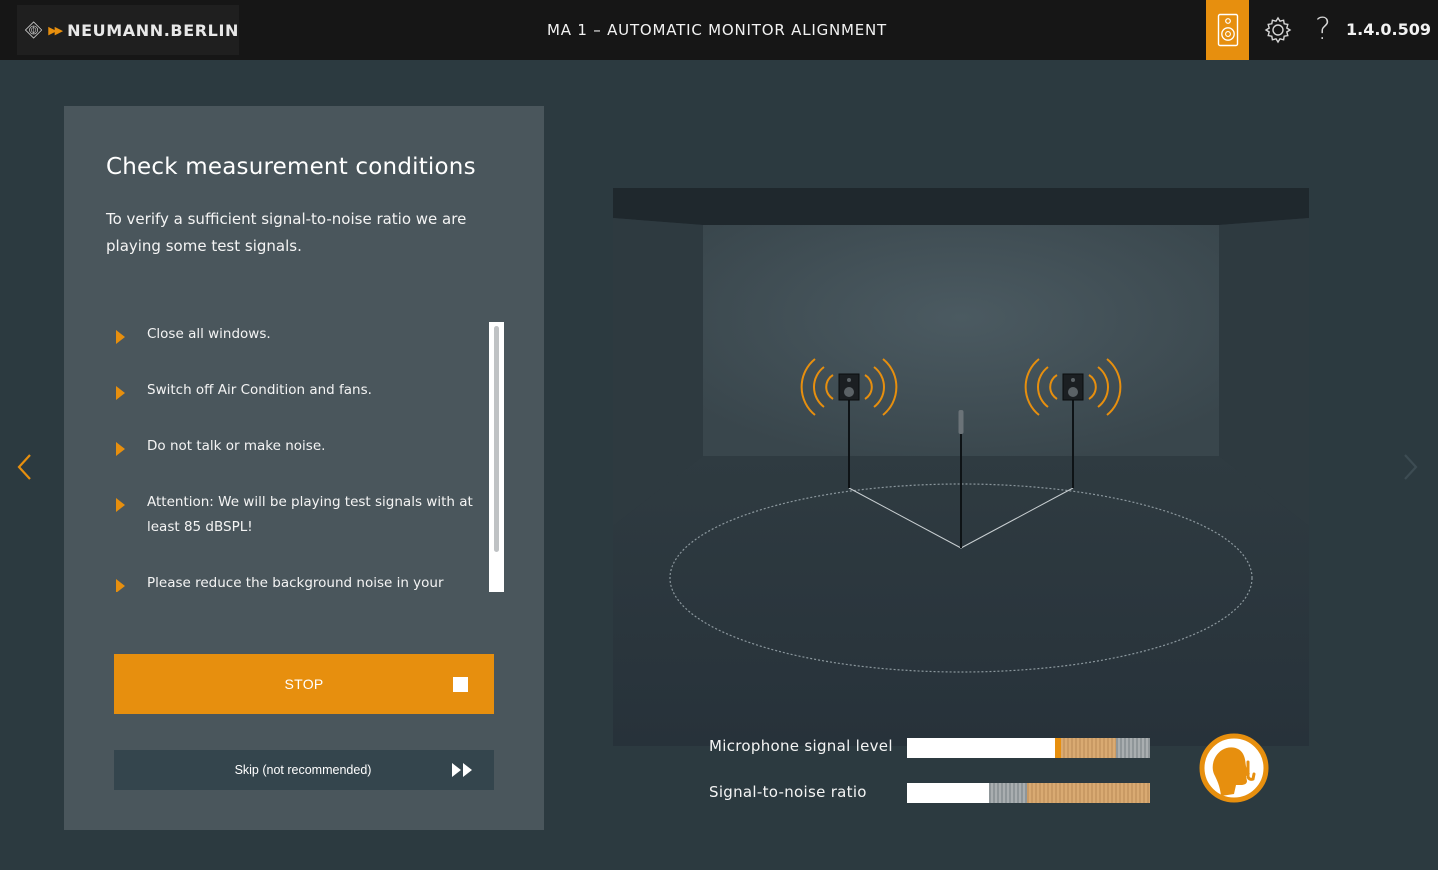 The width and height of the screenshot is (1438, 870). Describe the element at coordinates (1008, 793) in the screenshot. I see `snr-lower-zone` at that location.